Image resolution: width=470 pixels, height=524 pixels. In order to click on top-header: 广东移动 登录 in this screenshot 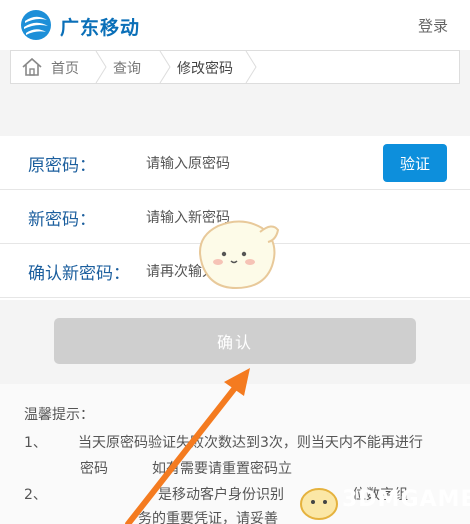, I will do `click(235, 25)`.